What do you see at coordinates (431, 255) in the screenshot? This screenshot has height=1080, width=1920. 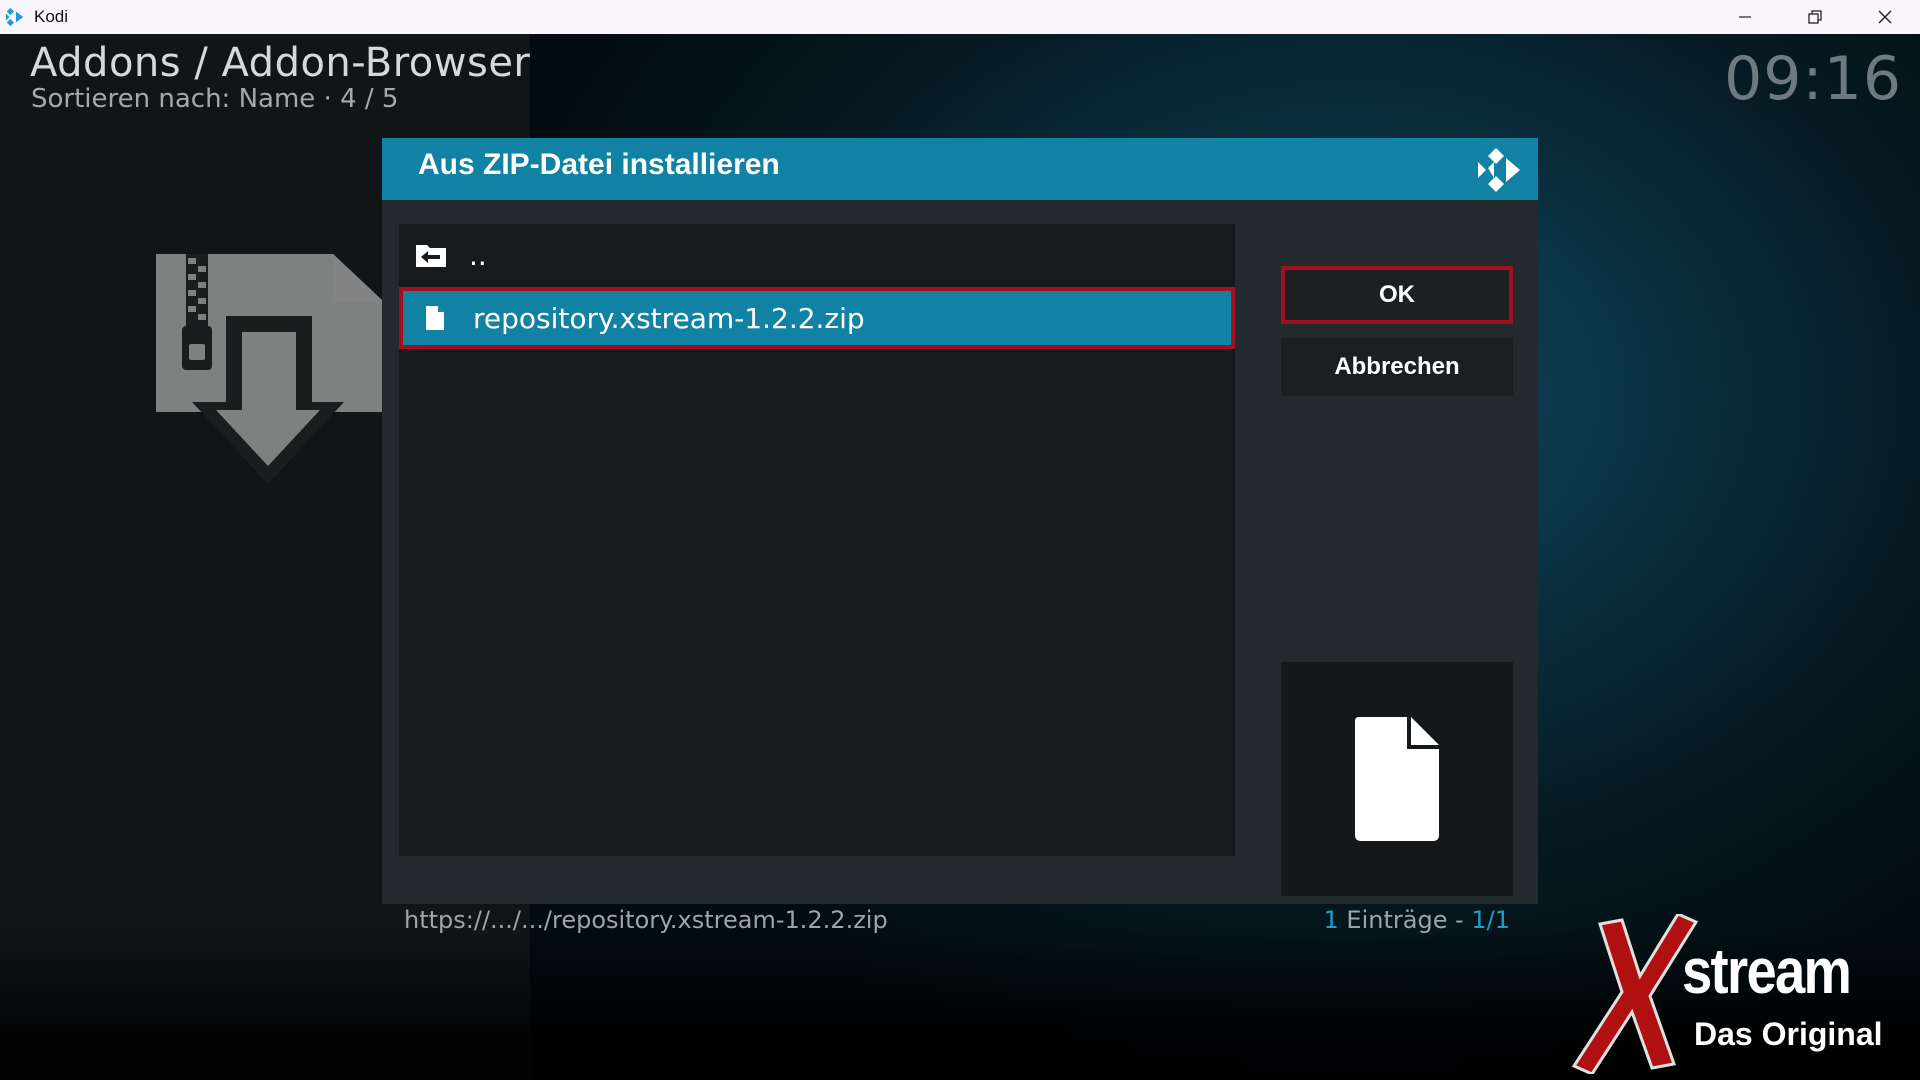 I see `folder-back-icon` at bounding box center [431, 255].